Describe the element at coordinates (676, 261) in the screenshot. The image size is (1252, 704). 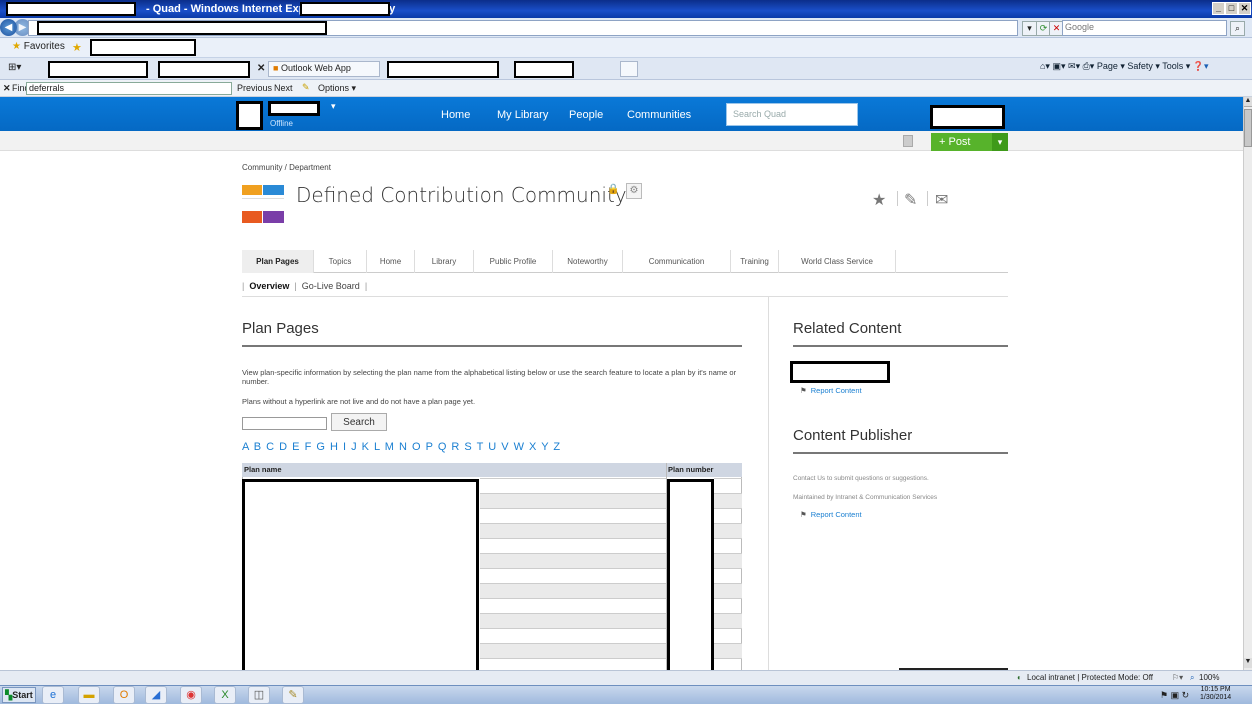
I see `tab-communication: Communication` at that location.